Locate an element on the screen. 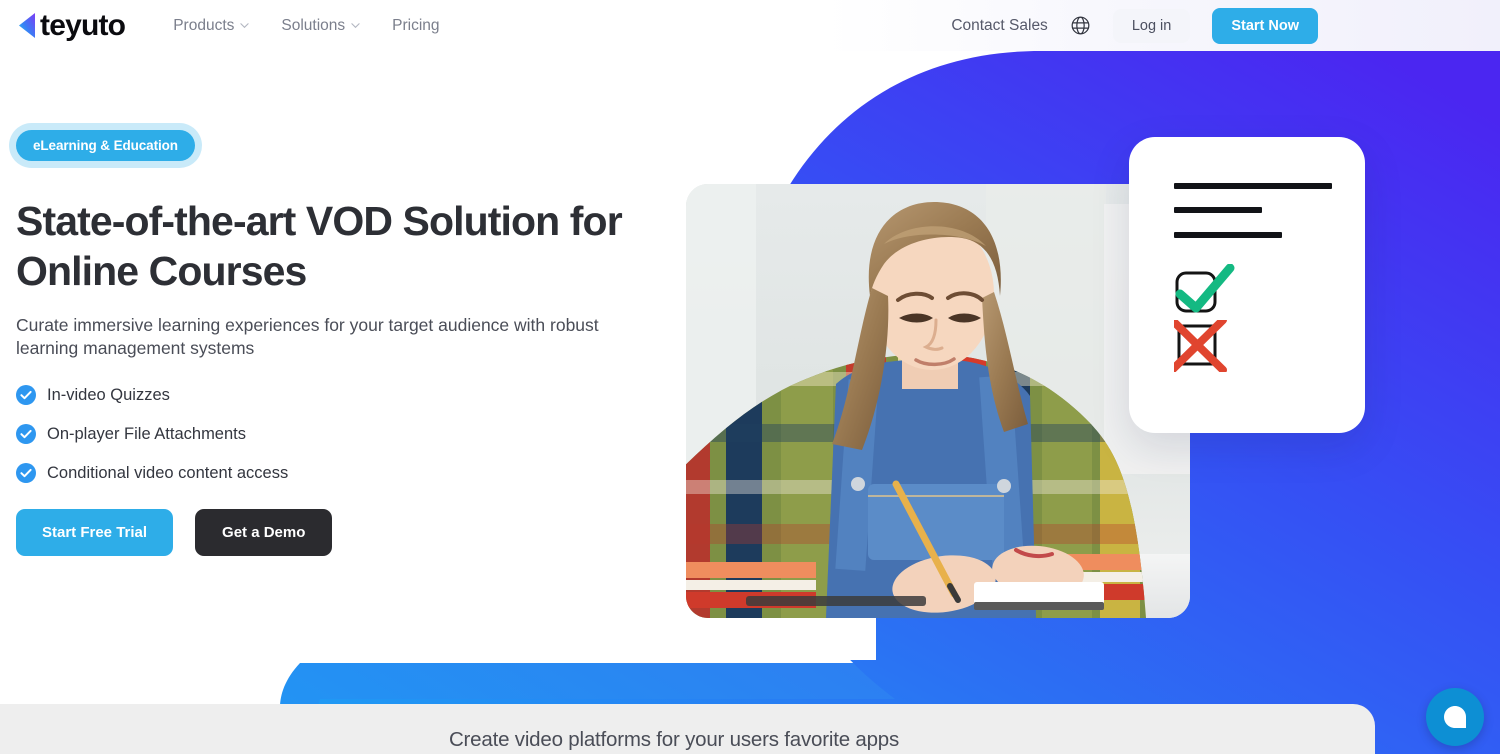 The height and width of the screenshot is (754, 1500). nav-item-products-label: Products is located at coordinates (204, 25).